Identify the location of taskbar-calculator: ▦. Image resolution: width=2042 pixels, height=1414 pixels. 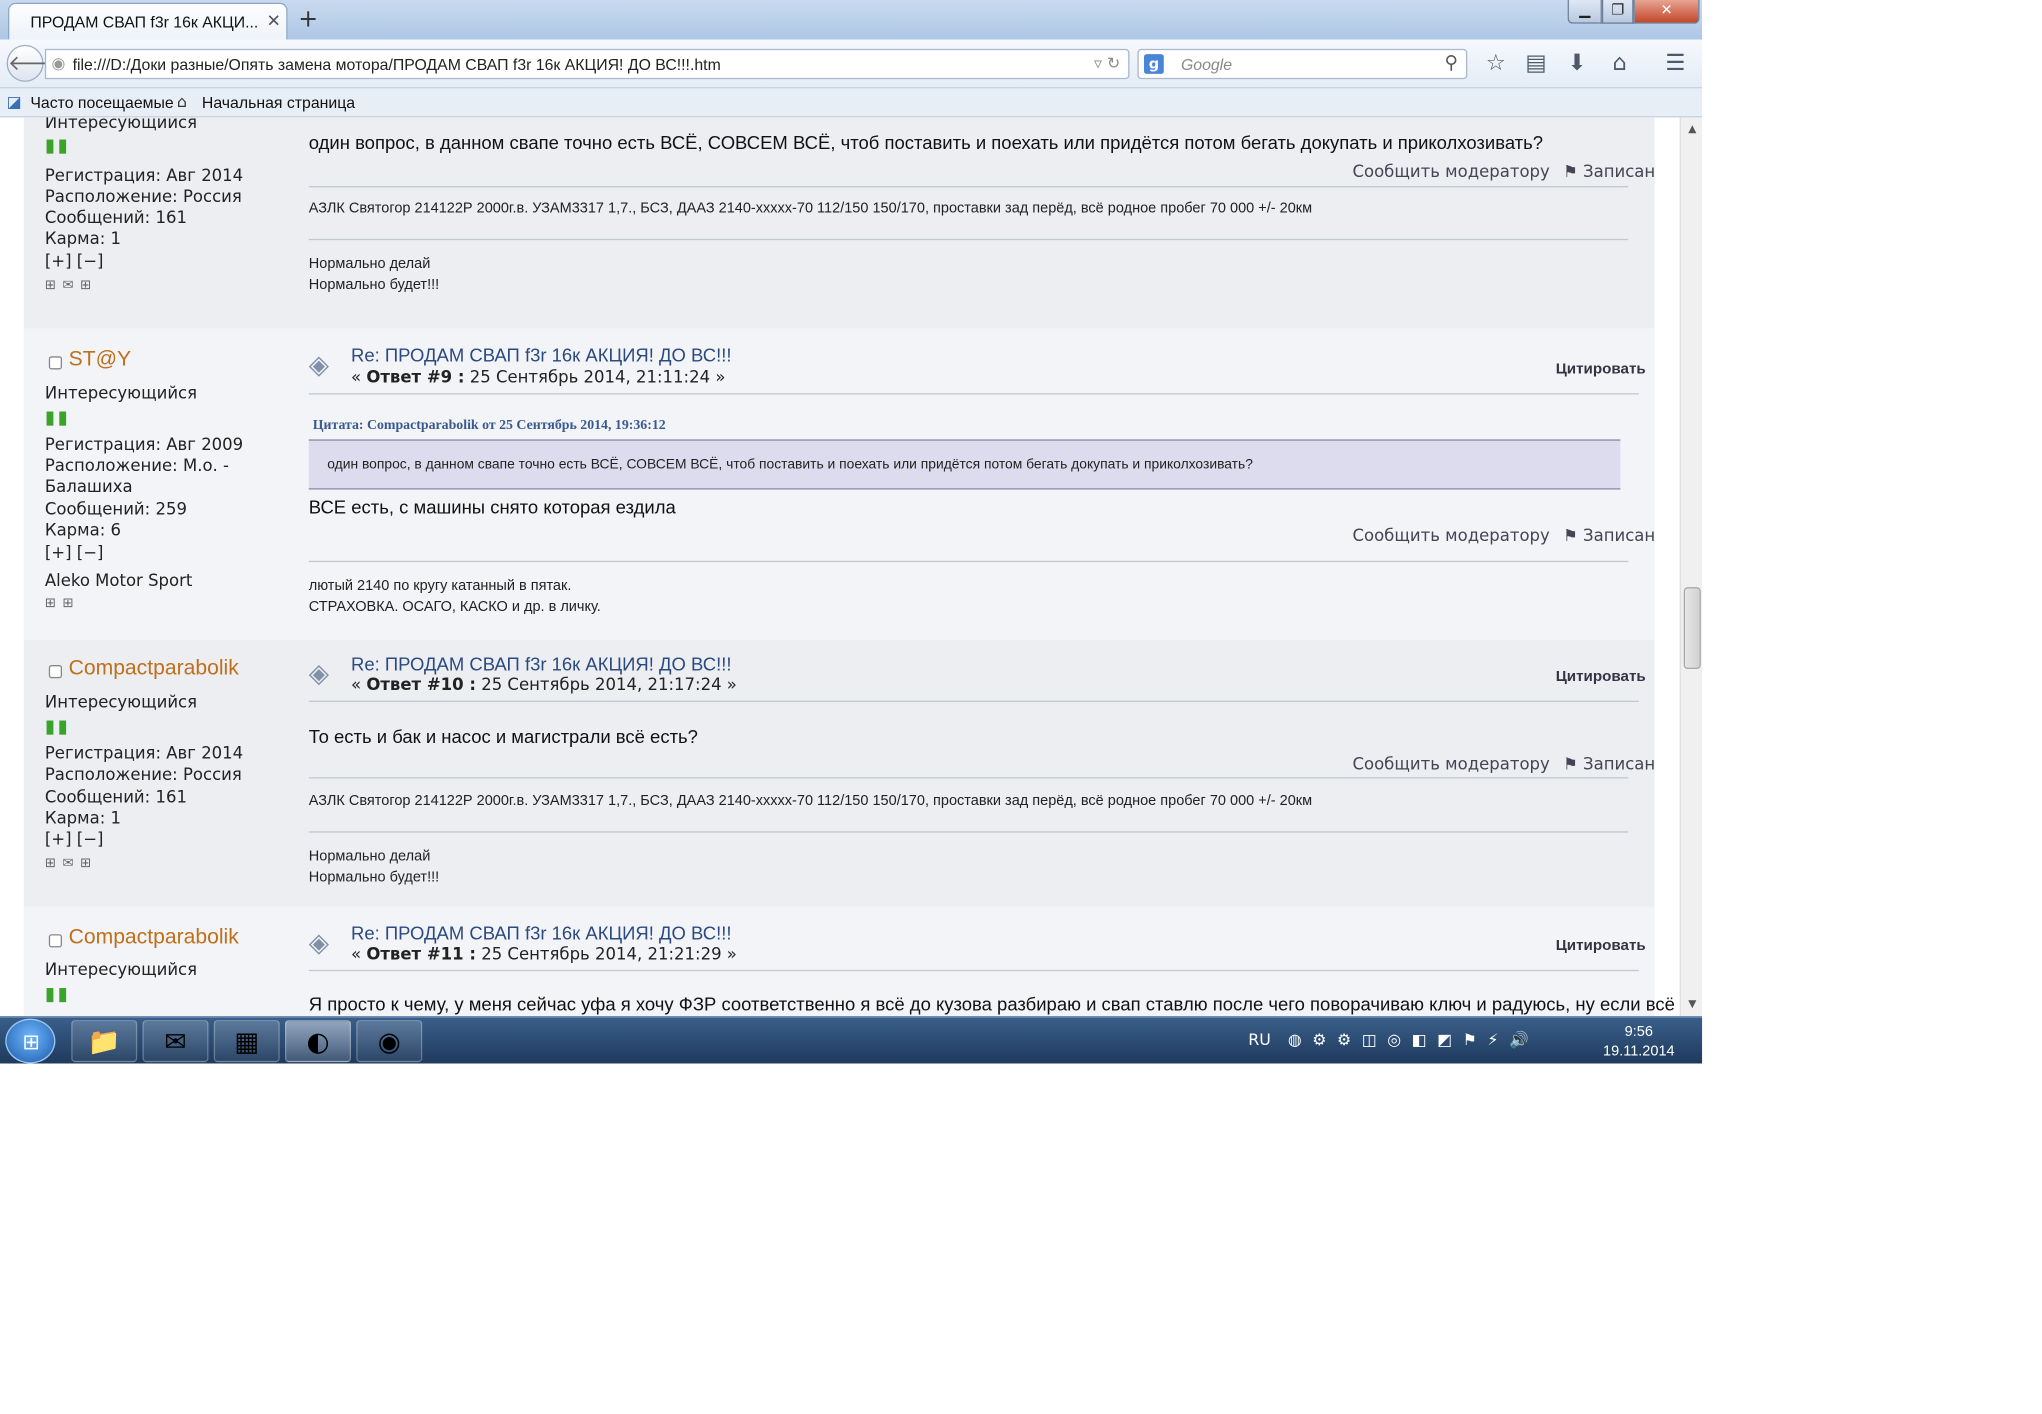
(246, 1041).